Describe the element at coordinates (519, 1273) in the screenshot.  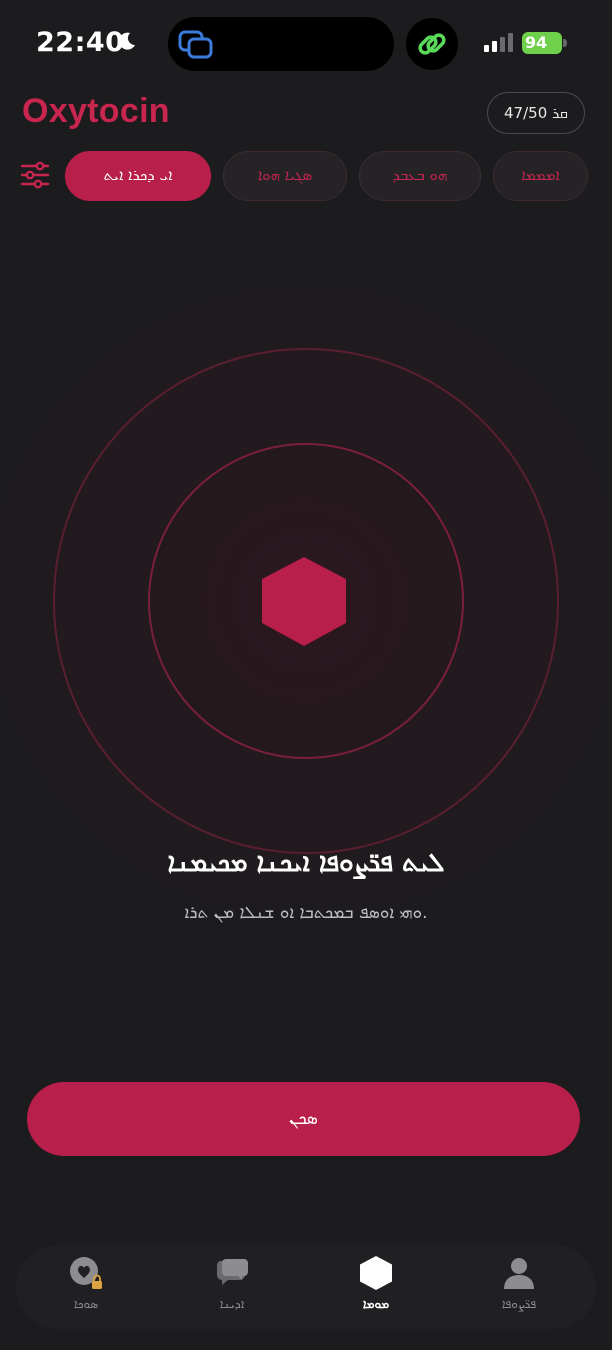
I see `profile-icon` at that location.